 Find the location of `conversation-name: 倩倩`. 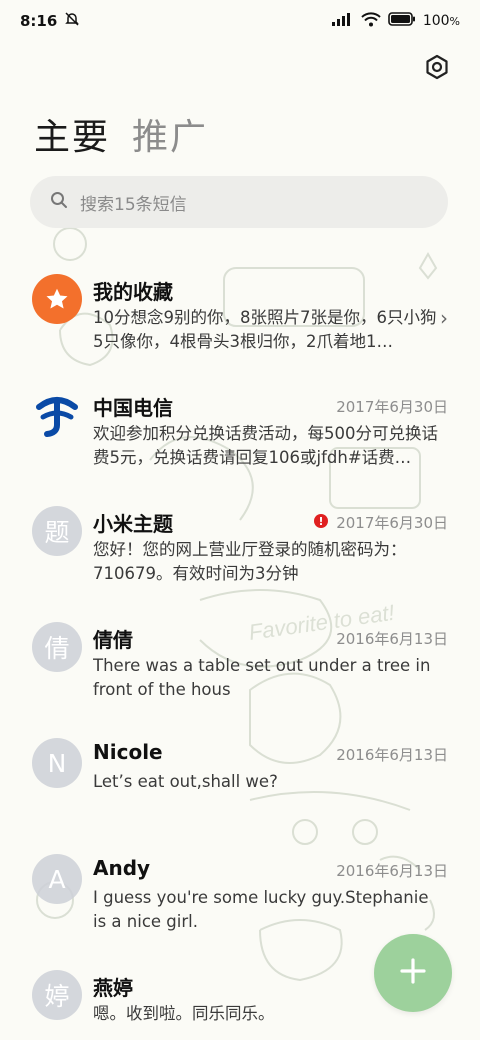

conversation-name: 倩倩 is located at coordinates (113, 640).